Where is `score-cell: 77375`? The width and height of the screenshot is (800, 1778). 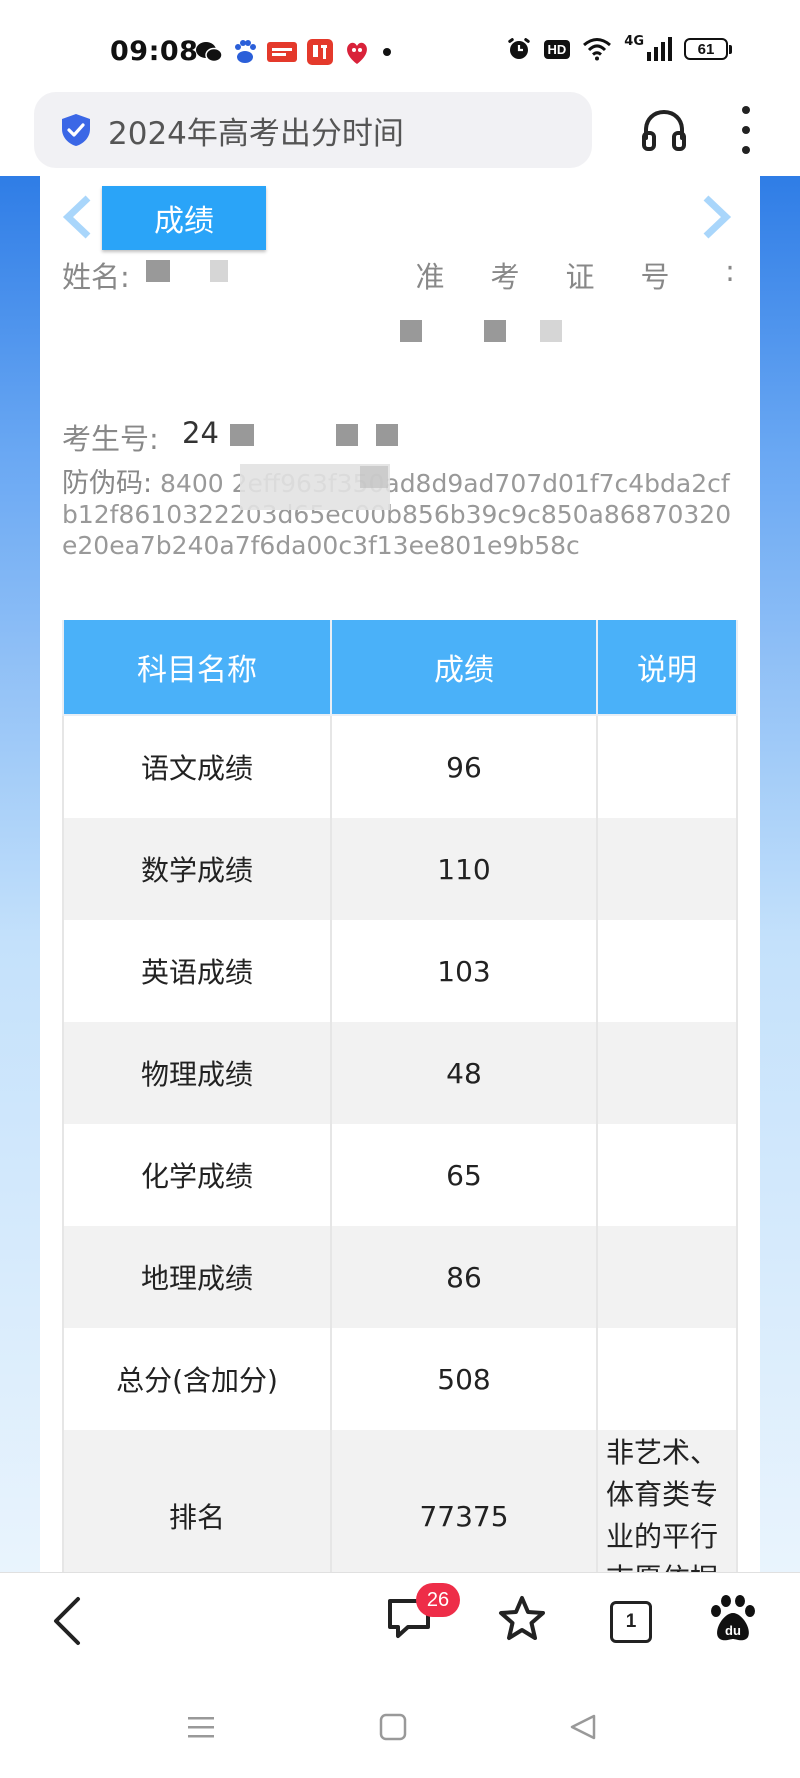
score-cell: 77375 is located at coordinates (464, 1501).